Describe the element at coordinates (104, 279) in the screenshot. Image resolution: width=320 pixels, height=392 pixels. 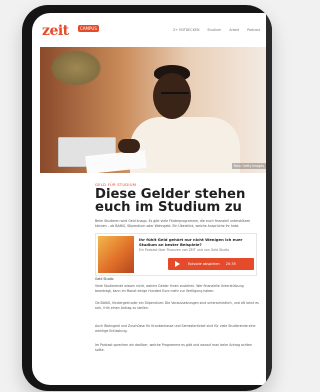
I see `podcast-brand: Geld Studio` at that location.